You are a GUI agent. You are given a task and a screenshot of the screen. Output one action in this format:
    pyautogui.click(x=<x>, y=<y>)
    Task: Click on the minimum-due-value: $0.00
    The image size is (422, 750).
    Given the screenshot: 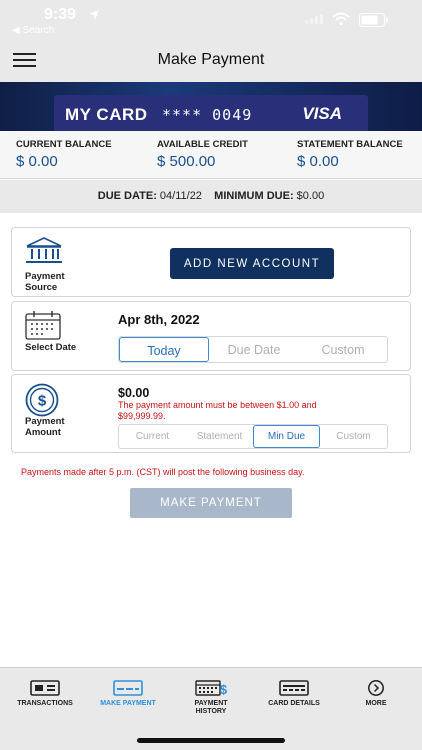 What is the action you would take?
    pyautogui.click(x=310, y=196)
    